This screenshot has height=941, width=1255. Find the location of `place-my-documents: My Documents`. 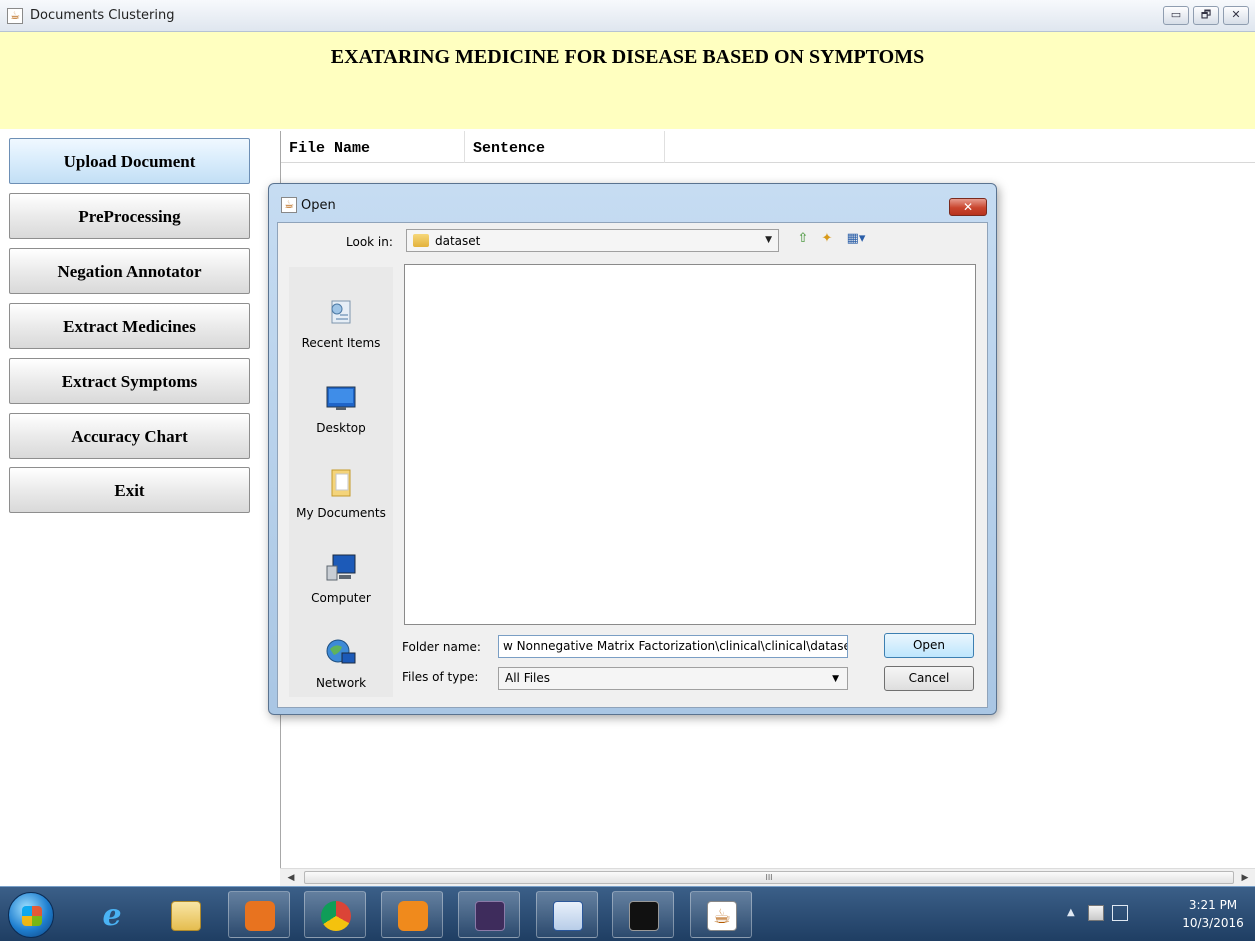

place-my-documents: My Documents is located at coordinates (341, 493).